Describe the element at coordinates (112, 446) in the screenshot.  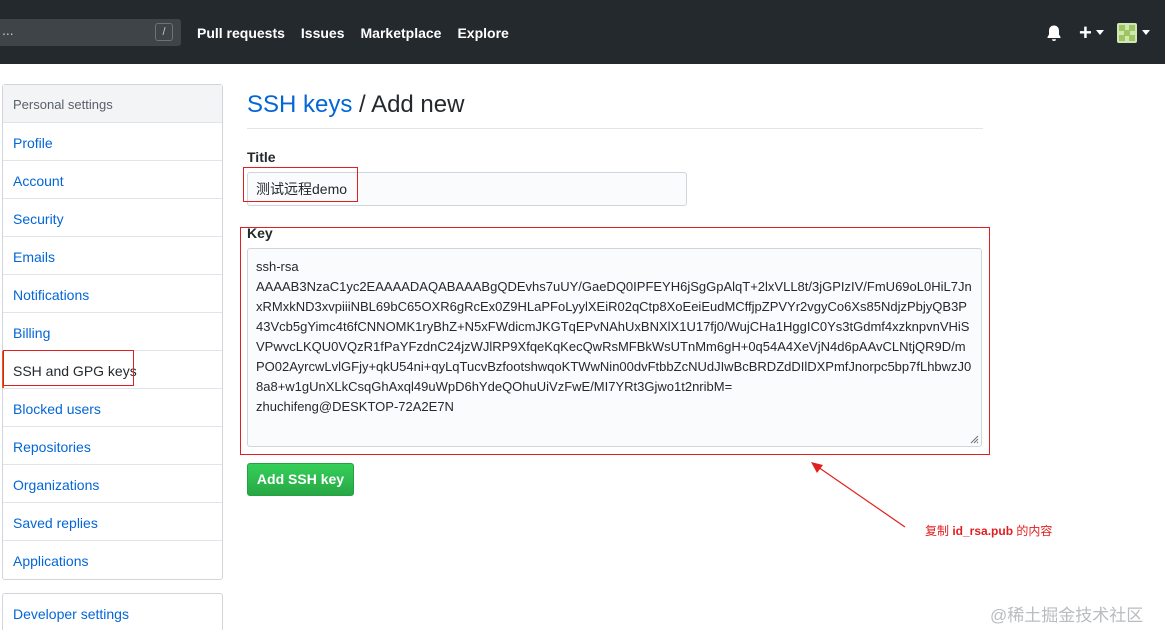
I see `sidebar-item-repositories: Repositories` at that location.